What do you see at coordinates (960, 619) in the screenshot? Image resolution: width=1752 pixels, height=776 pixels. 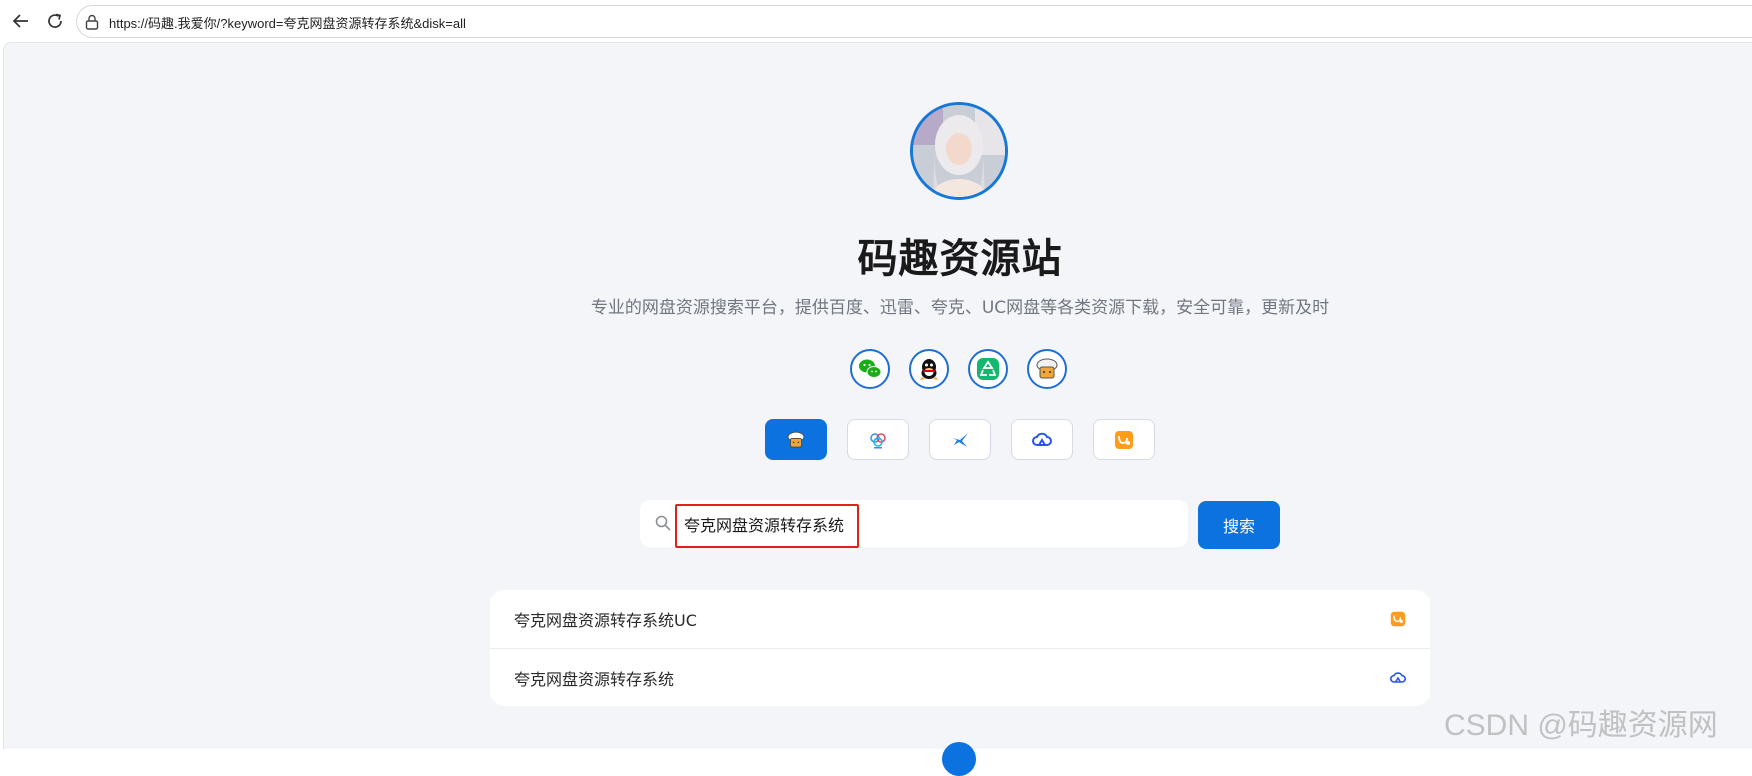 I see `result-item: 夸克网盘资源转存系统UC` at bounding box center [960, 619].